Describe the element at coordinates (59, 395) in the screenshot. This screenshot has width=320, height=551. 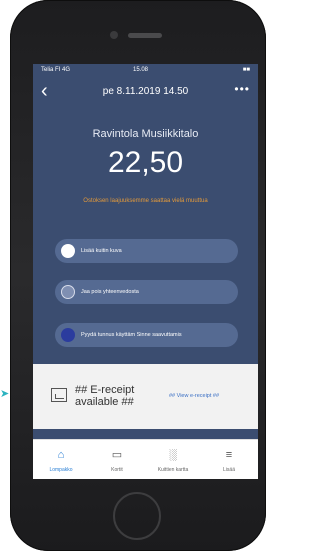
I see `image-icon` at that location.